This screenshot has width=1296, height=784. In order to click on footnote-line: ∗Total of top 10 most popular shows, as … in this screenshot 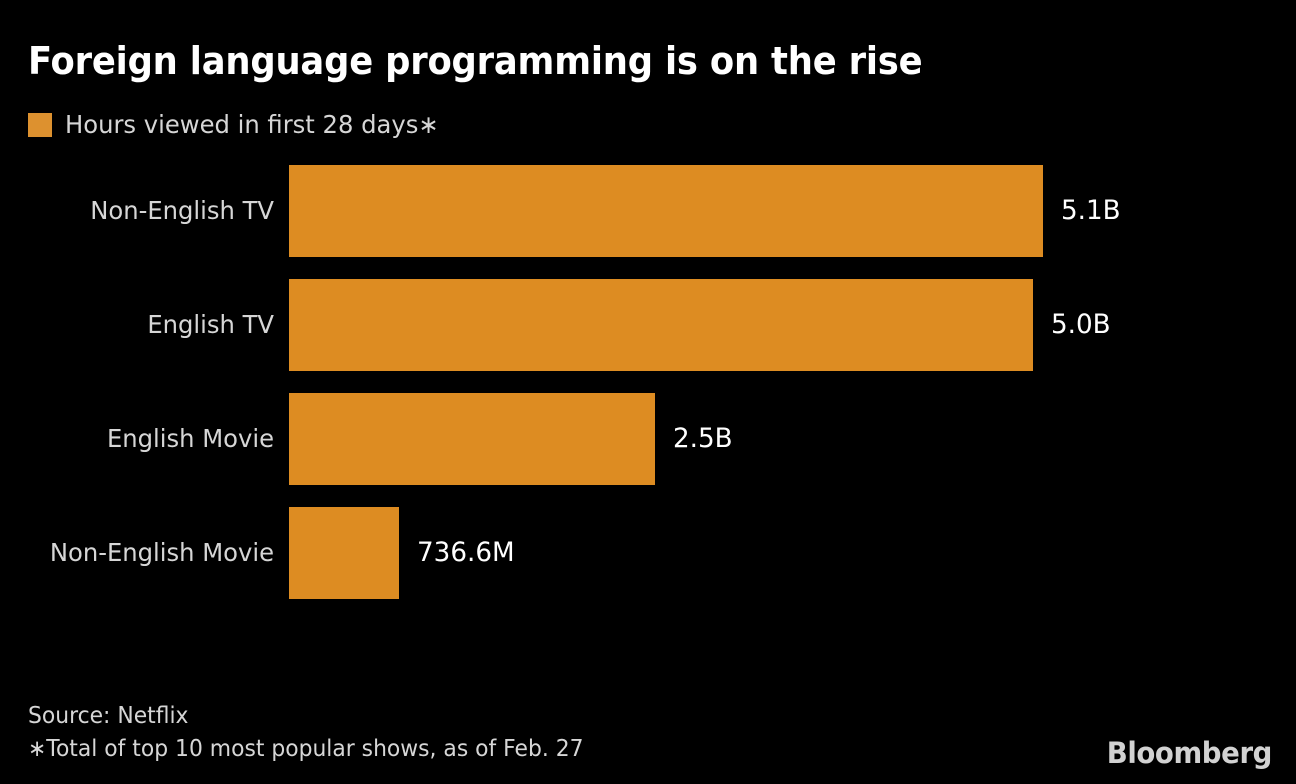, I will do `click(306, 749)`.